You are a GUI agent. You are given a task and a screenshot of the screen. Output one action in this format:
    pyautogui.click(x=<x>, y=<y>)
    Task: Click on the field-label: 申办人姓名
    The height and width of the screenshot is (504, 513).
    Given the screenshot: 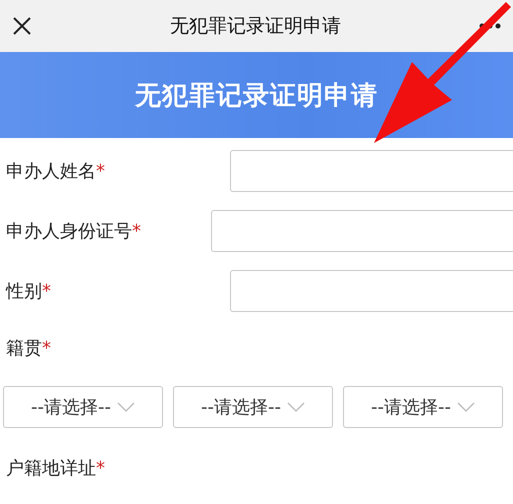 What is the action you would take?
    pyautogui.click(x=51, y=171)
    